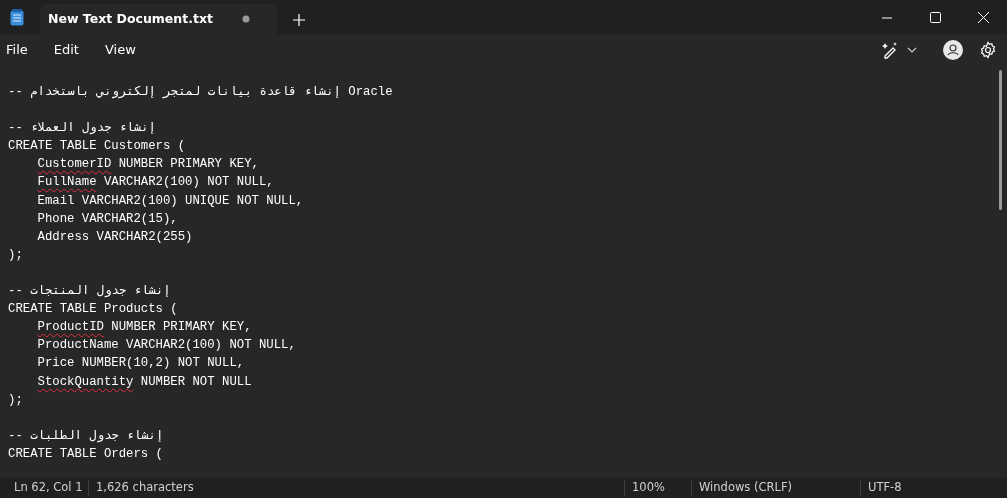 Image resolution: width=1007 pixels, height=498 pixels. I want to click on menu-item: File, so click(19, 50).